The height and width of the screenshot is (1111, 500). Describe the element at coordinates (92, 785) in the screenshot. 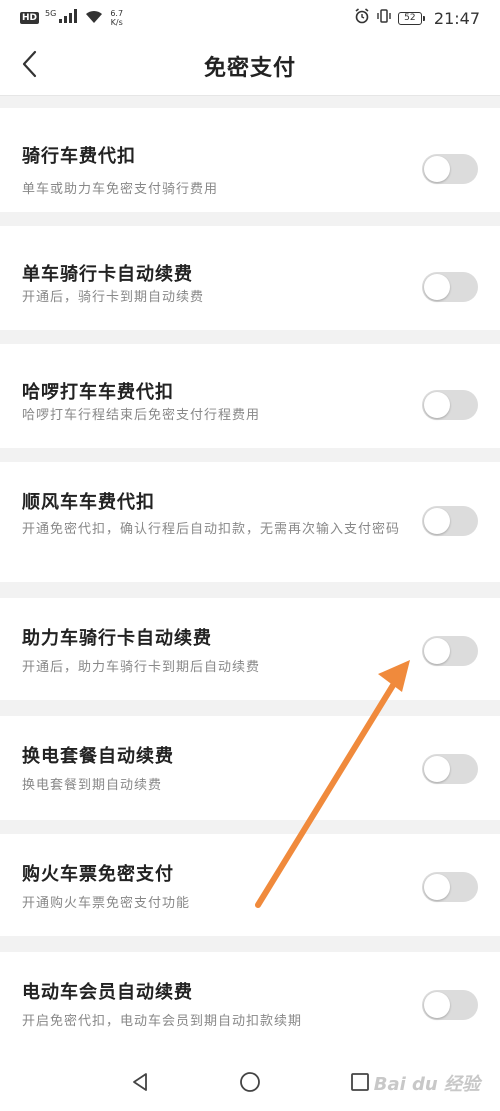

I see `setting-desc: 换电套餐到期自动续费` at that location.